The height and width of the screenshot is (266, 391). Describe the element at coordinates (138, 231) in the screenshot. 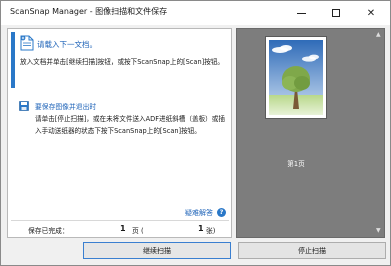

I see `page-unit: 页 (` at that location.